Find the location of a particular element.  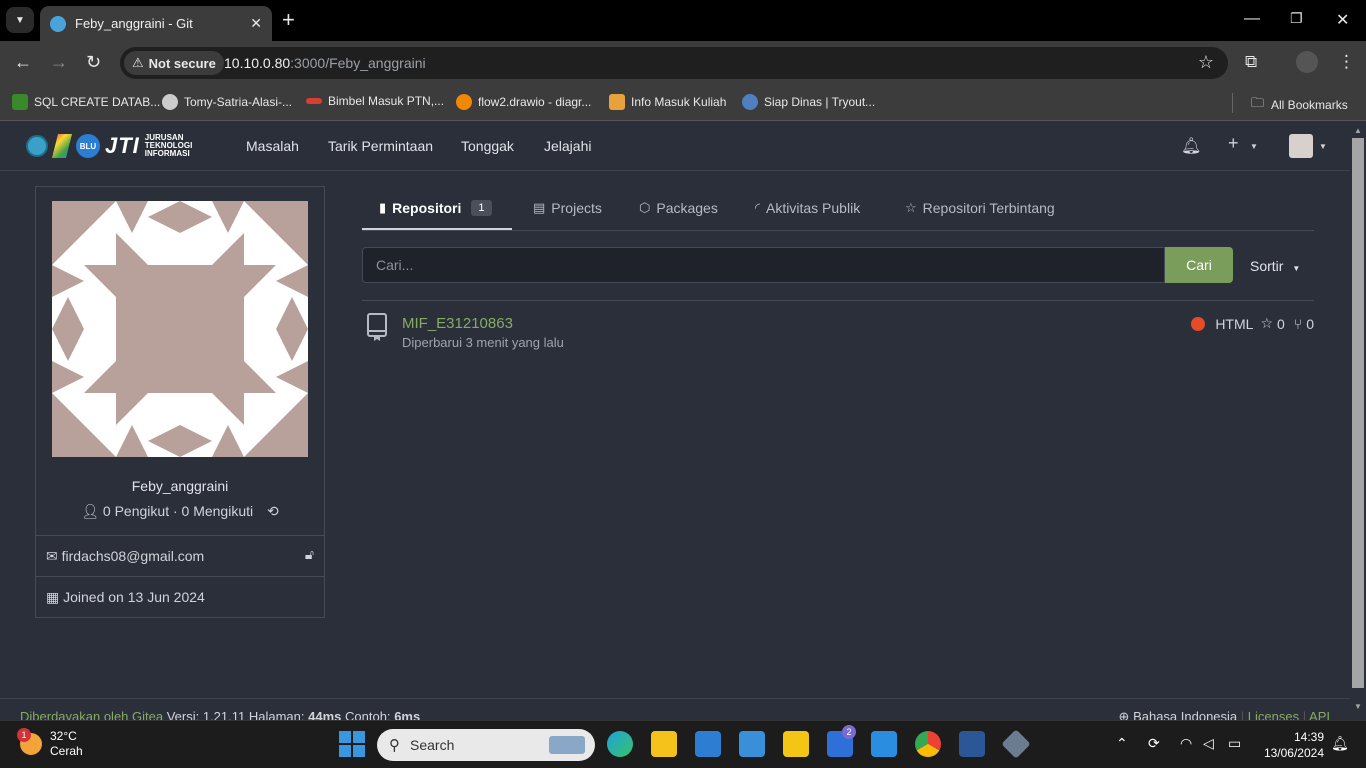

repo-language: HTML is located at coordinates (1234, 323).